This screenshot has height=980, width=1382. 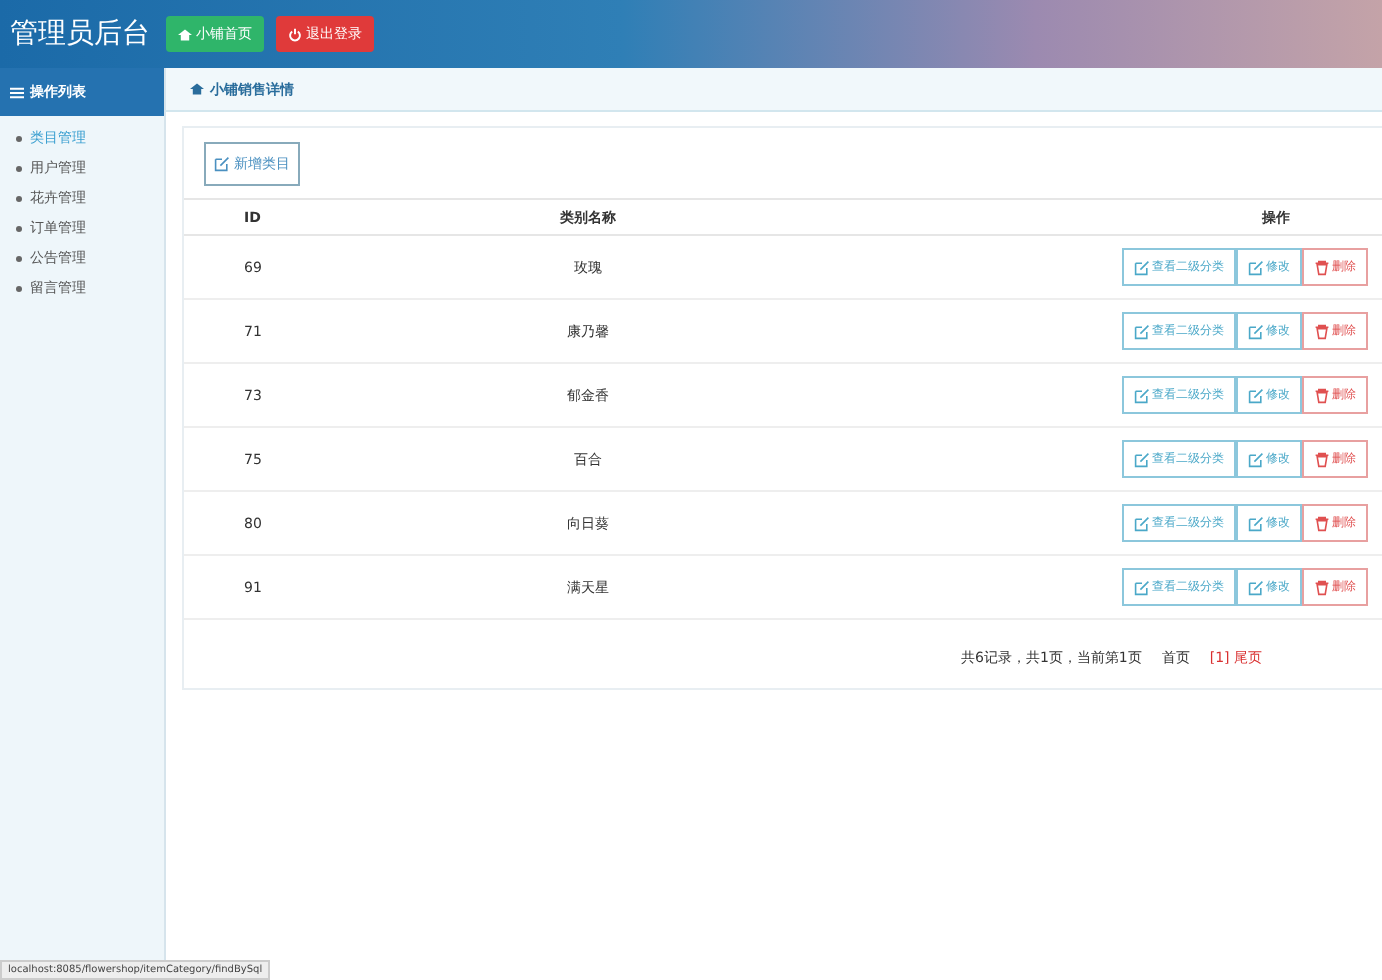 What do you see at coordinates (295, 34) in the screenshot?
I see `power-icon` at bounding box center [295, 34].